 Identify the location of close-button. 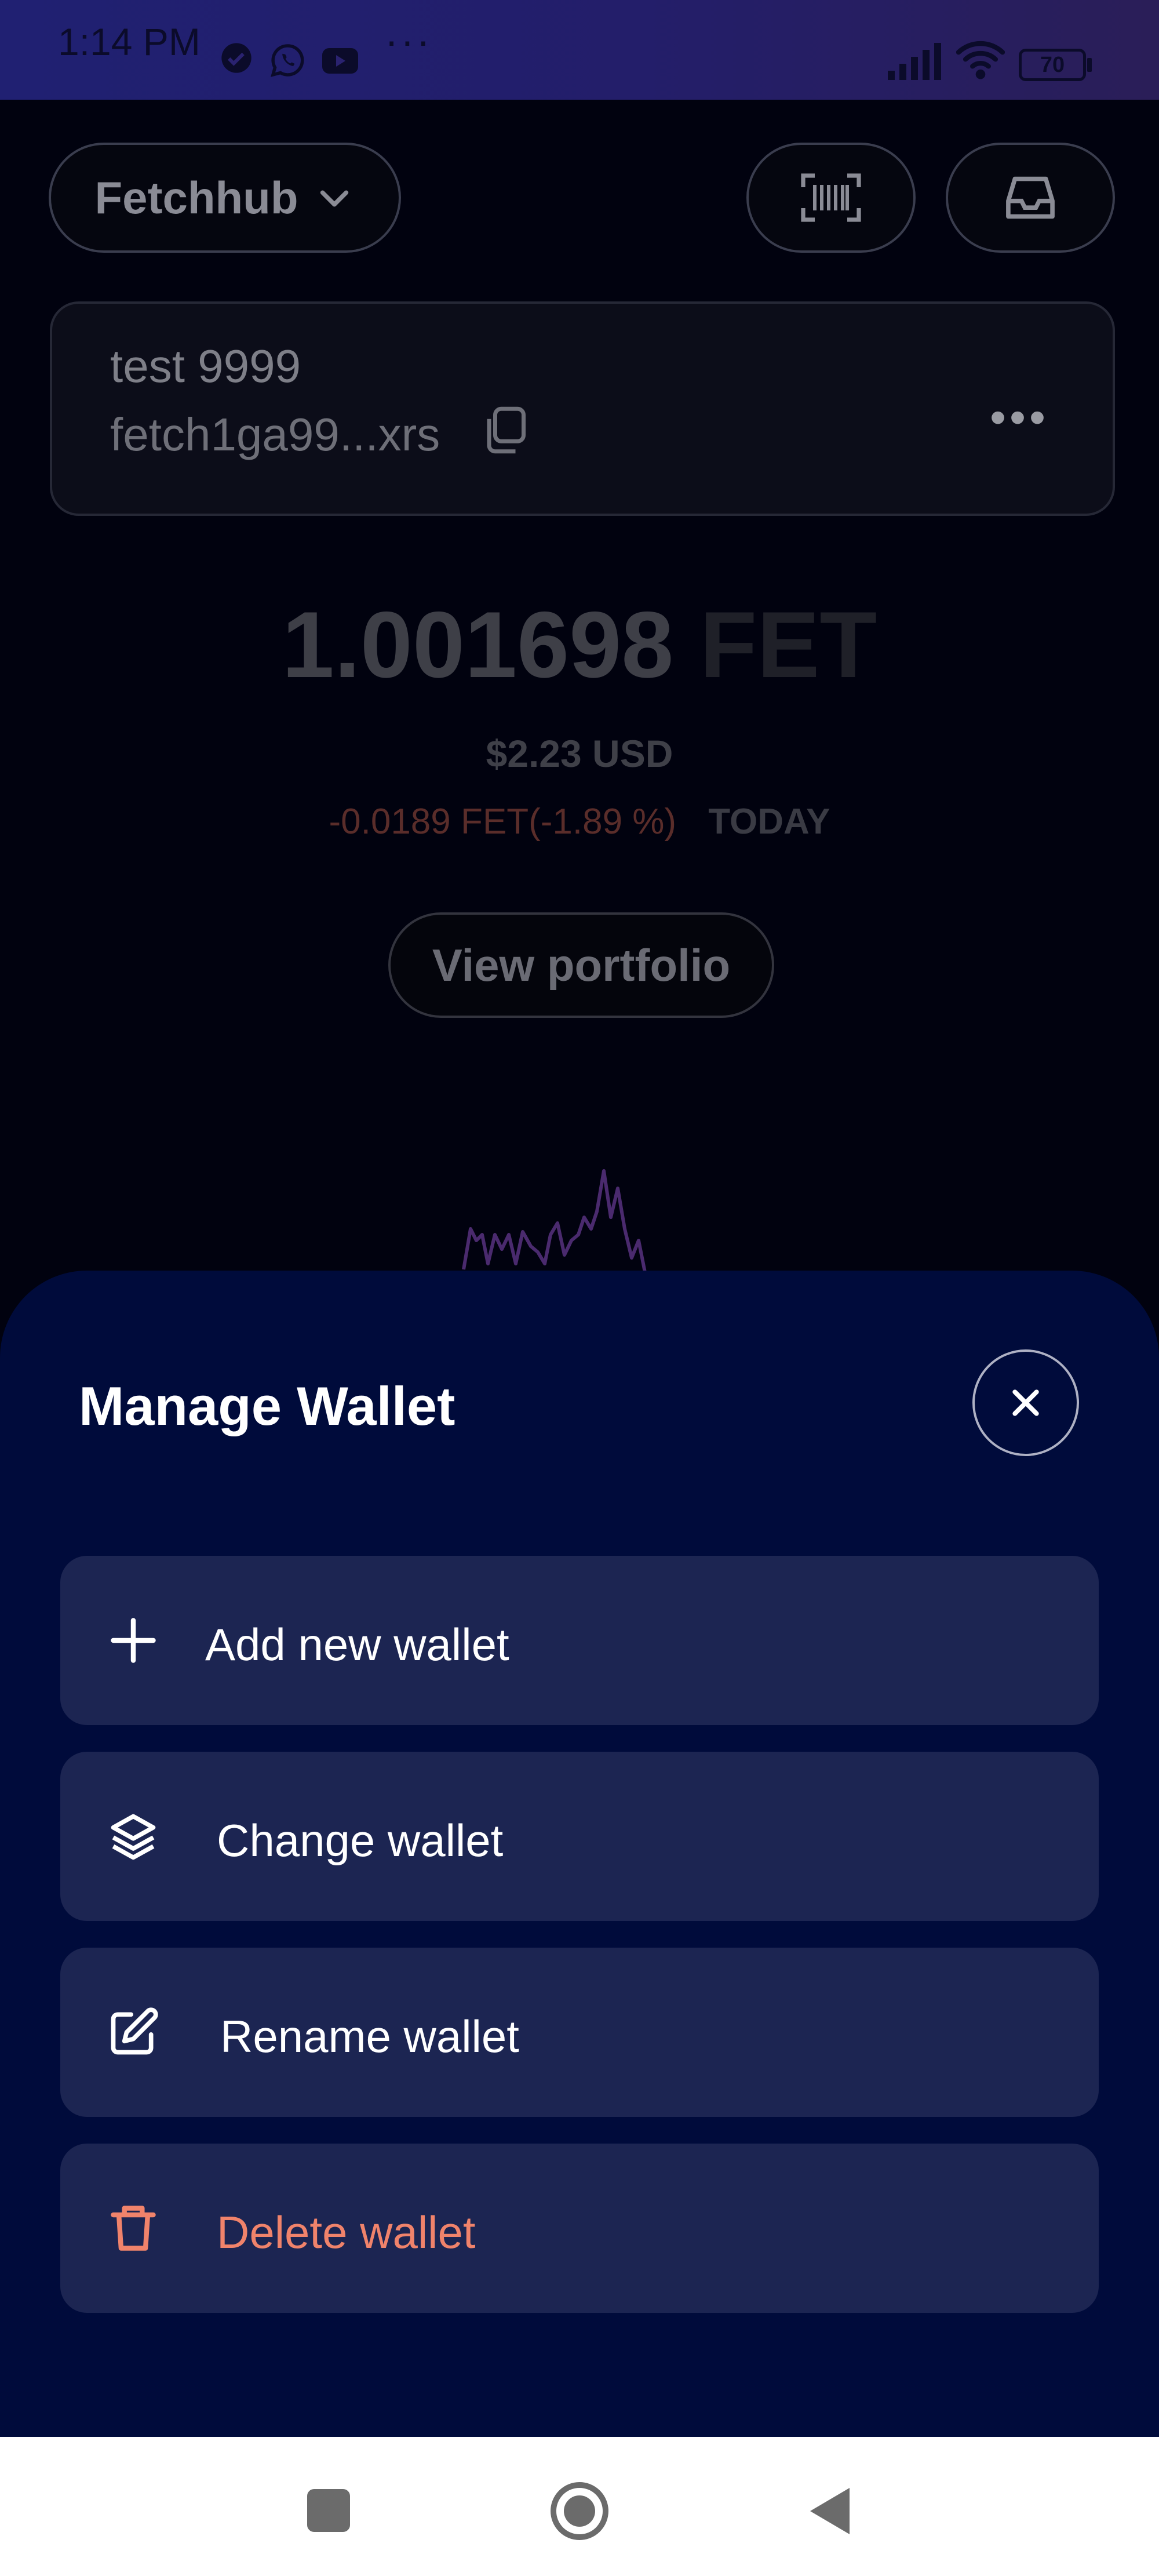
(1025, 1403).